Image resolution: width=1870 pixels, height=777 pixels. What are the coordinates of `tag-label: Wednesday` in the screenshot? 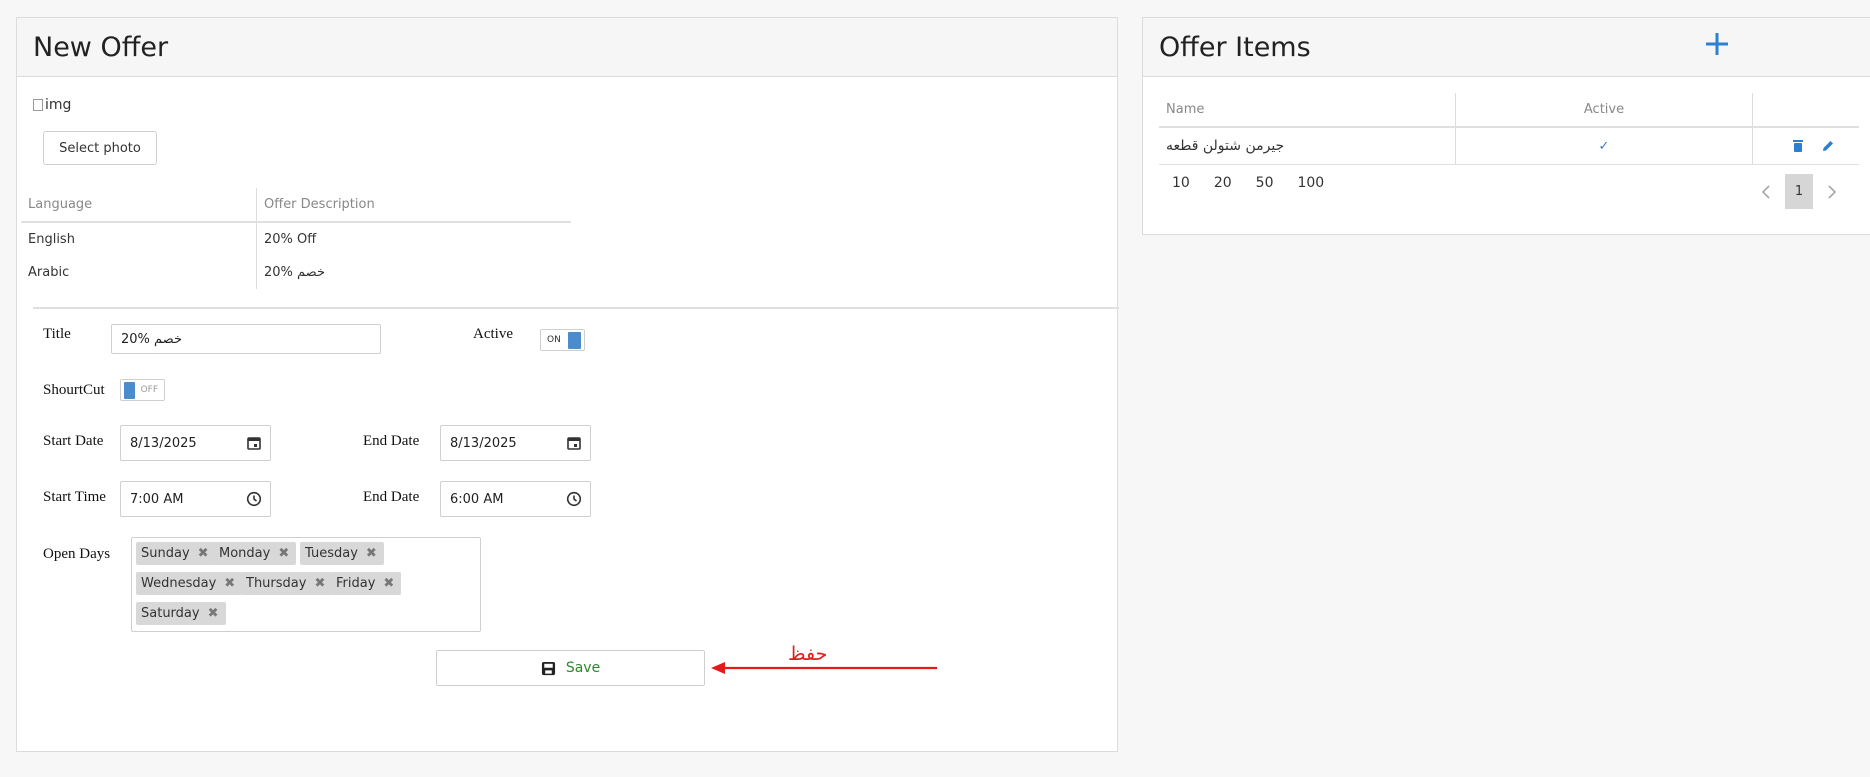 It's located at (179, 583).